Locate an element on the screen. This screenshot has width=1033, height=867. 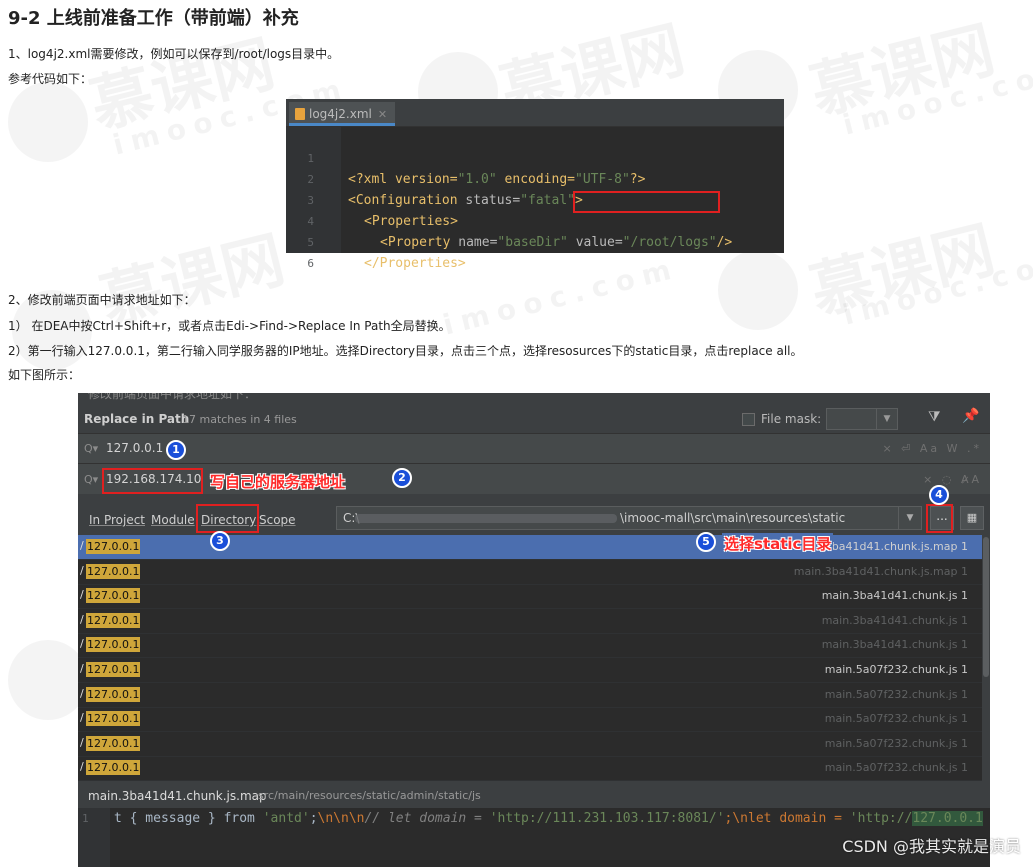
scroll-thumb is located at coordinates (986, 607).